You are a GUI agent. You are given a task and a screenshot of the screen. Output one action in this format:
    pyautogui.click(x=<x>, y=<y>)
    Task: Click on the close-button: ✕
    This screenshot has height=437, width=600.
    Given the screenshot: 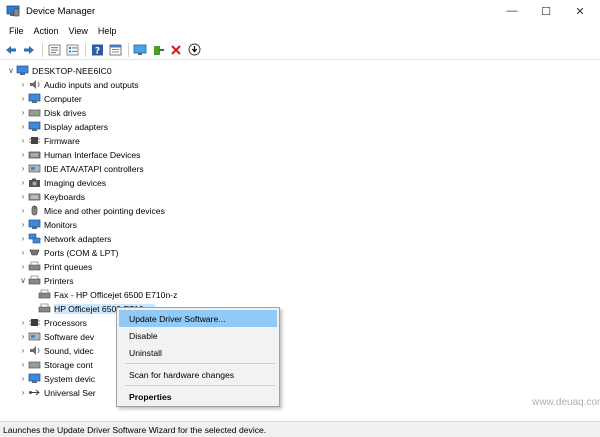 What is the action you would take?
    pyautogui.click(x=580, y=11)
    